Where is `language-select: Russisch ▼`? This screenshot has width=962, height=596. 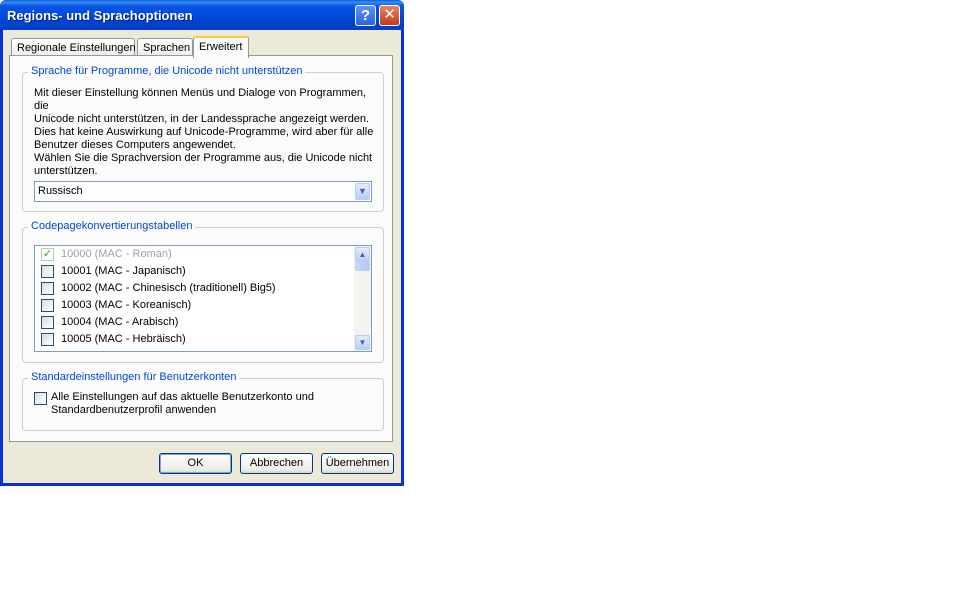
language-select: Russisch ▼ is located at coordinates (203, 191).